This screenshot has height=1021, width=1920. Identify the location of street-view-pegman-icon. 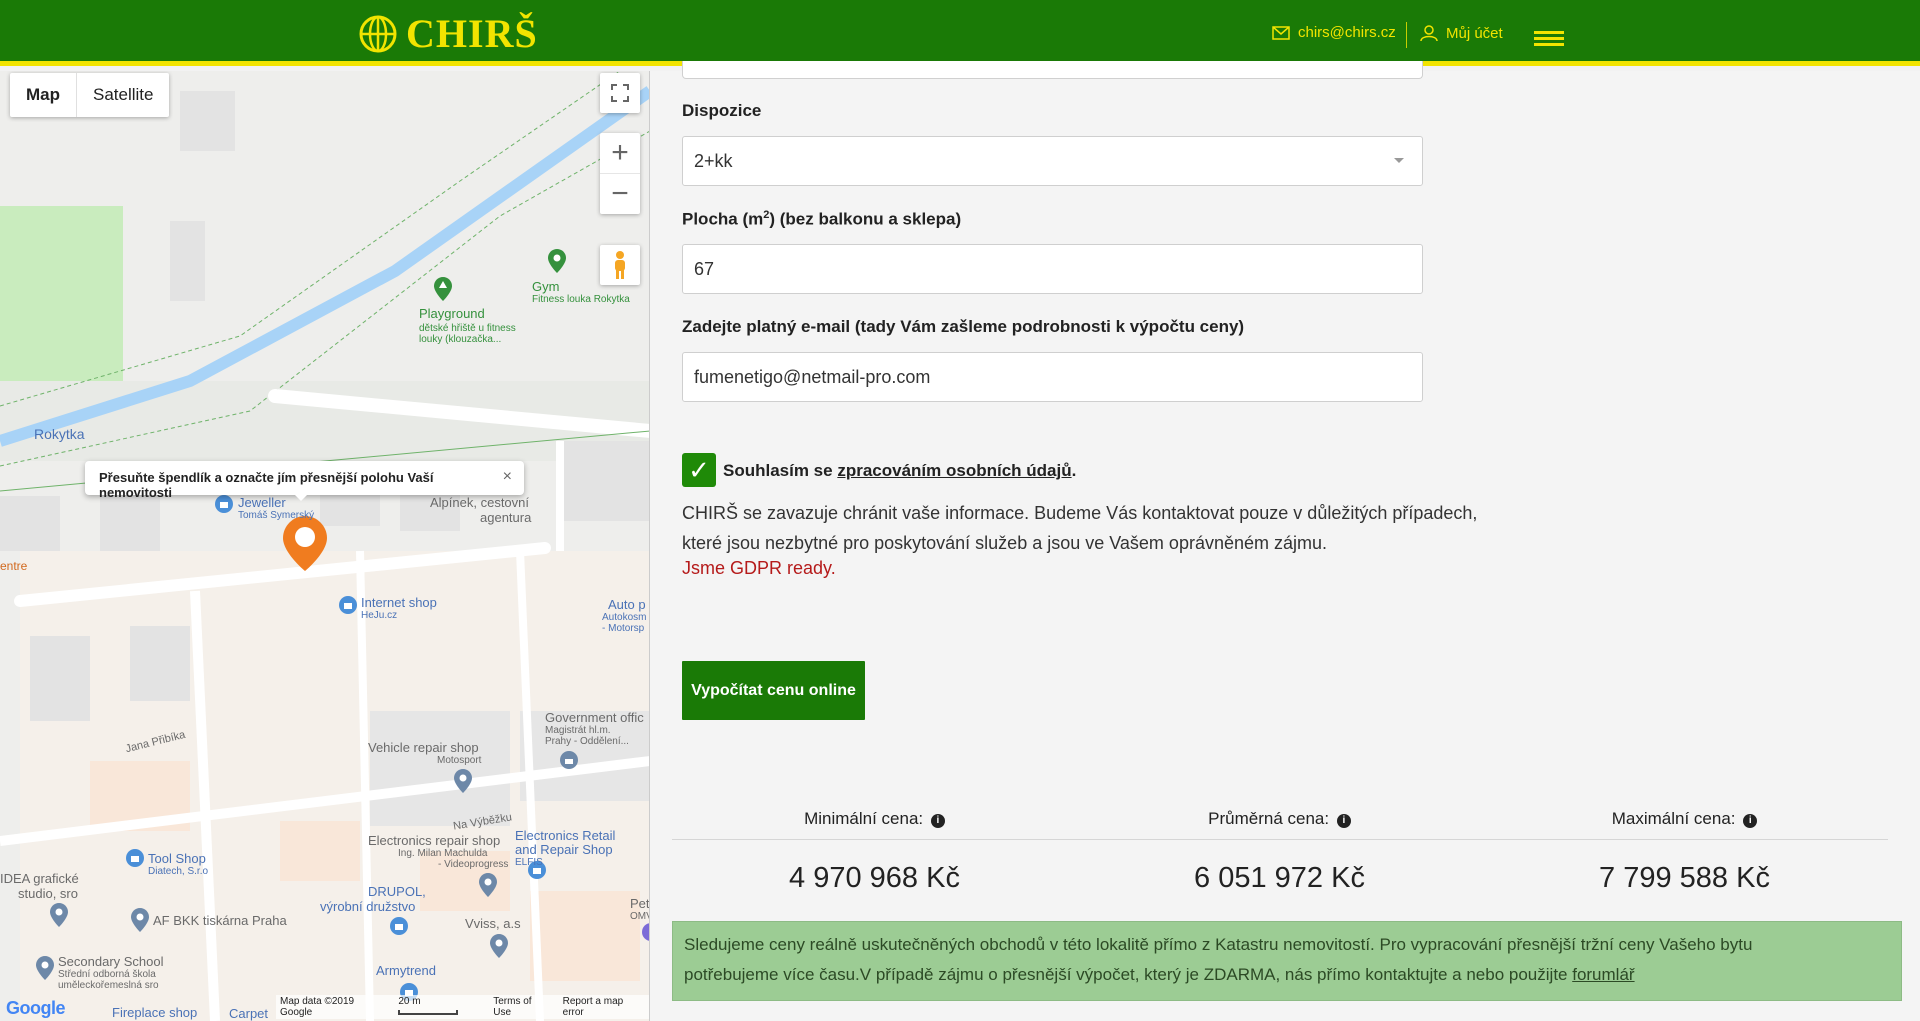
(620, 265).